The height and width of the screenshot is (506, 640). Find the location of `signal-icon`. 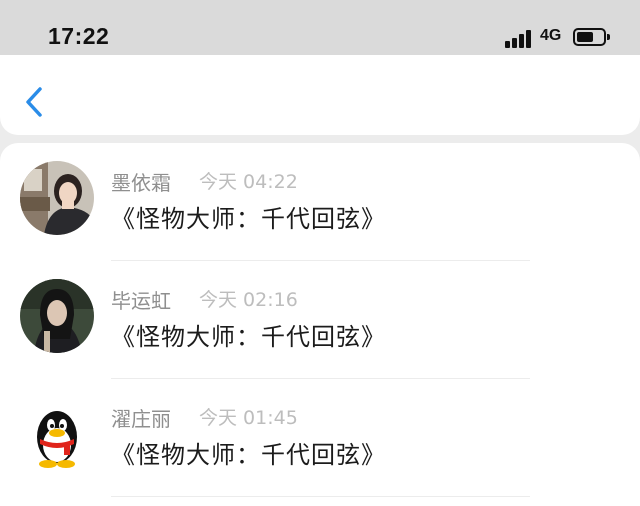

signal-icon is located at coordinates (520, 38).